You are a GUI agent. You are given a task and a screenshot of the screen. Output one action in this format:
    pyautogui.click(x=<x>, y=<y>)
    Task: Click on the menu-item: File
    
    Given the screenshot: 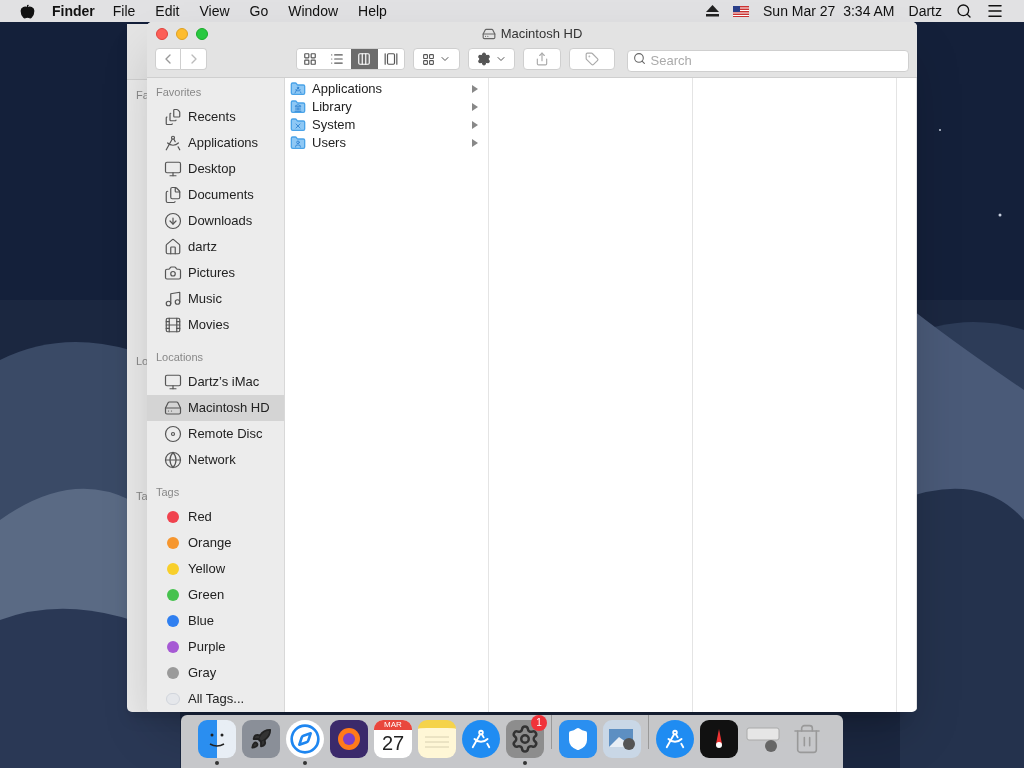 What is the action you would take?
    pyautogui.click(x=124, y=11)
    